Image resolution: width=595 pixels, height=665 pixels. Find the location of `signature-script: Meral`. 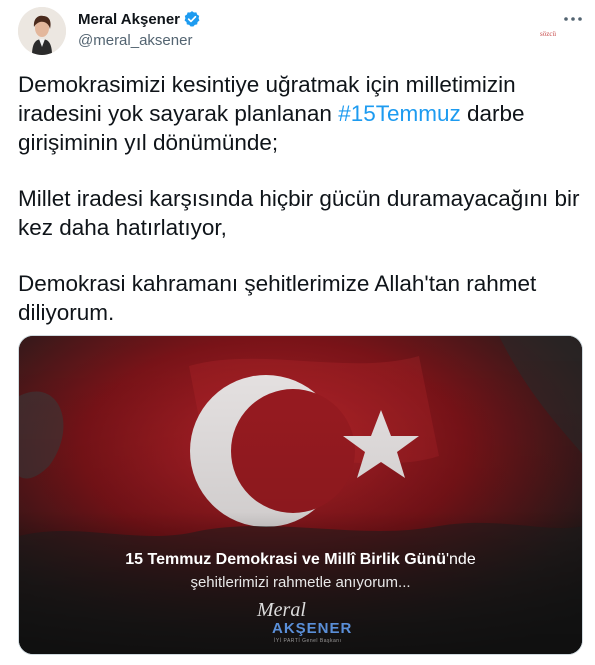

signature-script: Meral is located at coordinates (281, 610).